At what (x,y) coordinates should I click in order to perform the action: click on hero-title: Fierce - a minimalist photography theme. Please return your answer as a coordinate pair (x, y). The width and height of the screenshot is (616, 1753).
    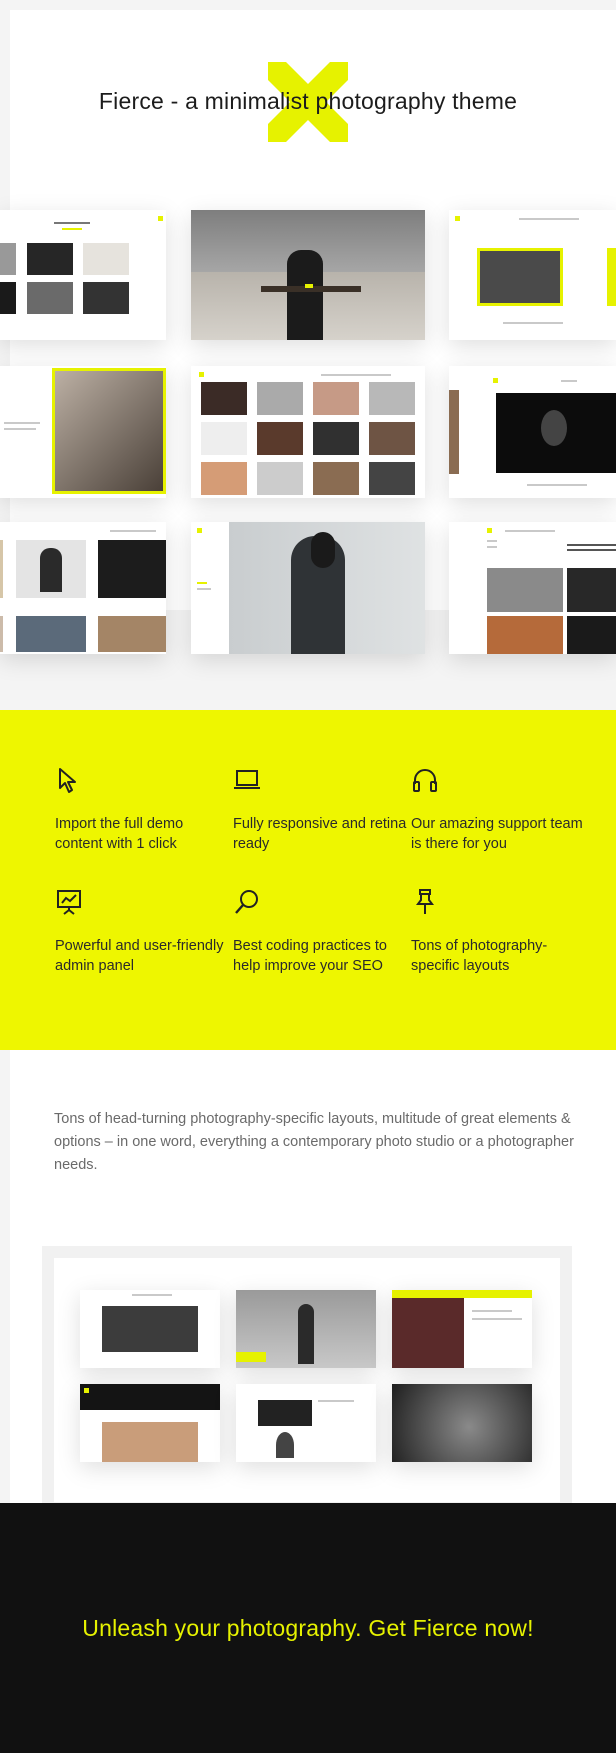
    Looking at the image, I should click on (308, 101).